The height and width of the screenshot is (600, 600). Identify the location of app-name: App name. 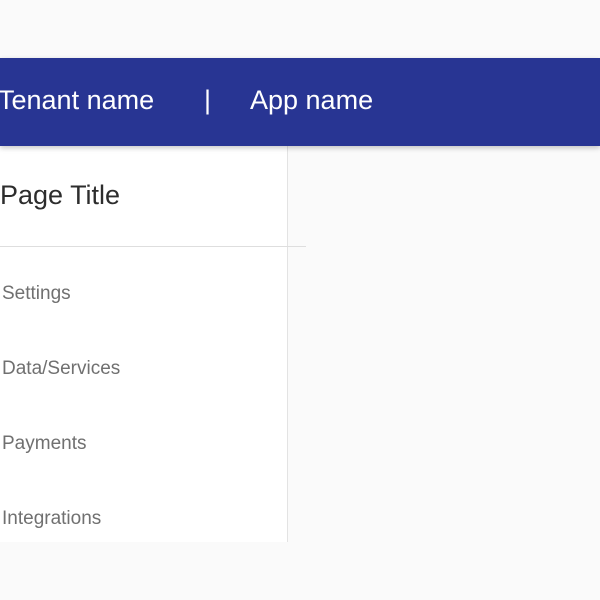
(311, 100).